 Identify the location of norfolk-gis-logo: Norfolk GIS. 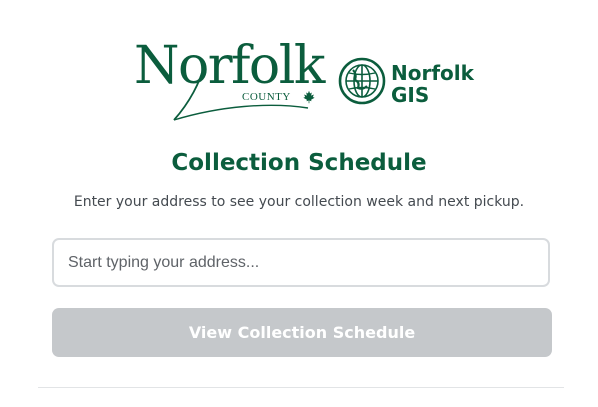
(407, 82).